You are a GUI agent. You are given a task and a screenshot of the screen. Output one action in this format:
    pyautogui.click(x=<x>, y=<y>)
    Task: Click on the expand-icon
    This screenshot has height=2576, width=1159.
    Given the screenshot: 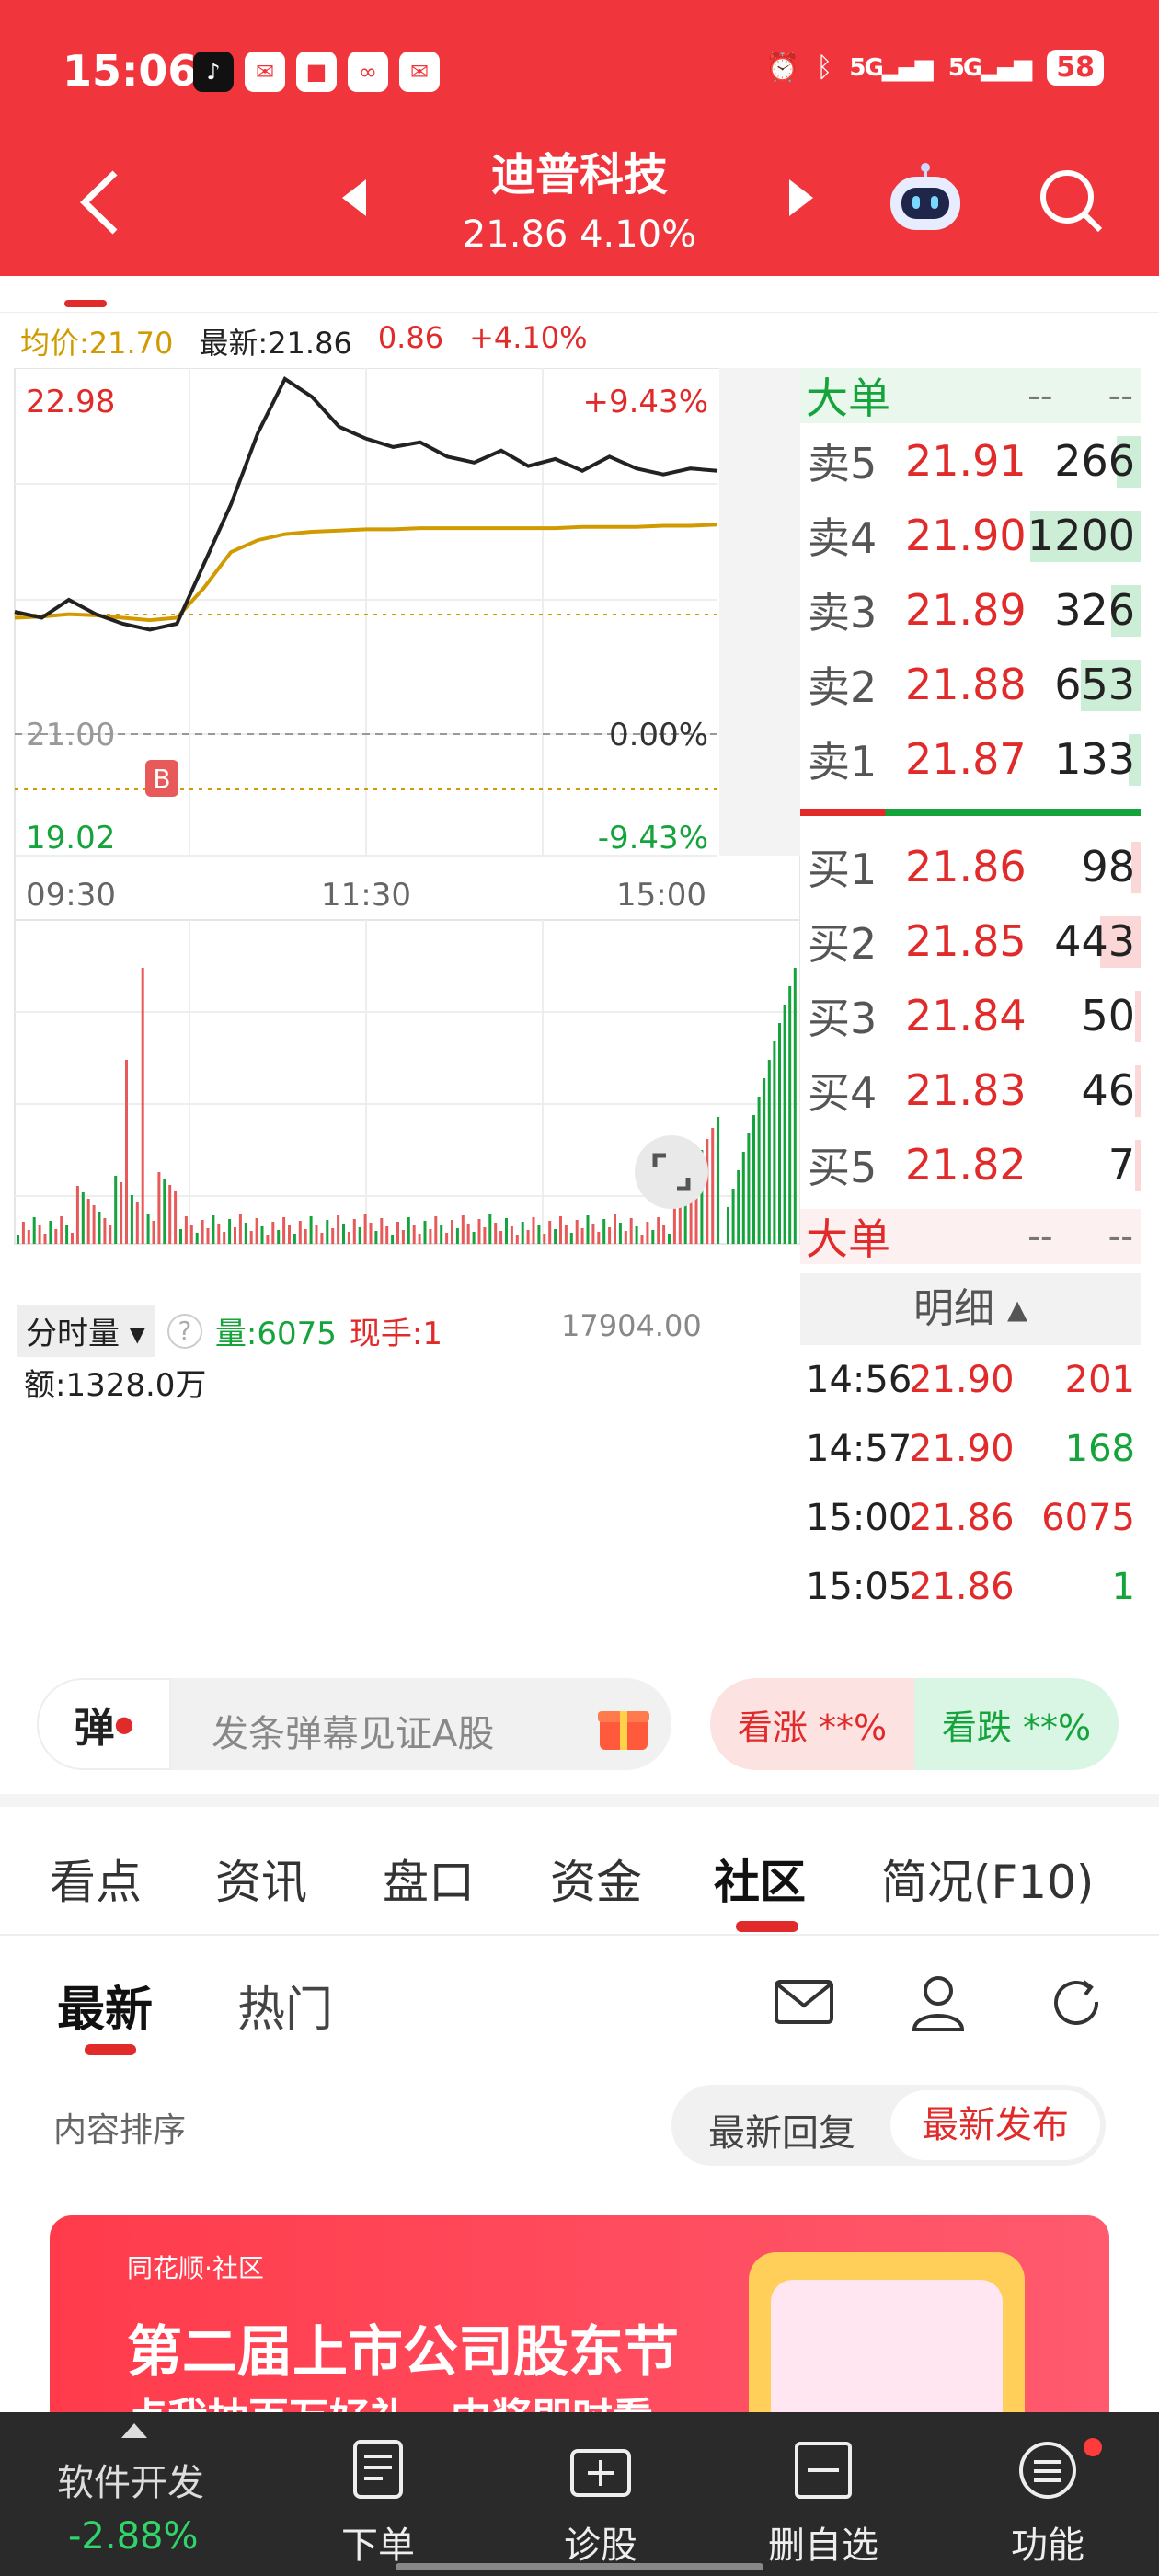 What is the action you would take?
    pyautogui.click(x=134, y=2430)
    